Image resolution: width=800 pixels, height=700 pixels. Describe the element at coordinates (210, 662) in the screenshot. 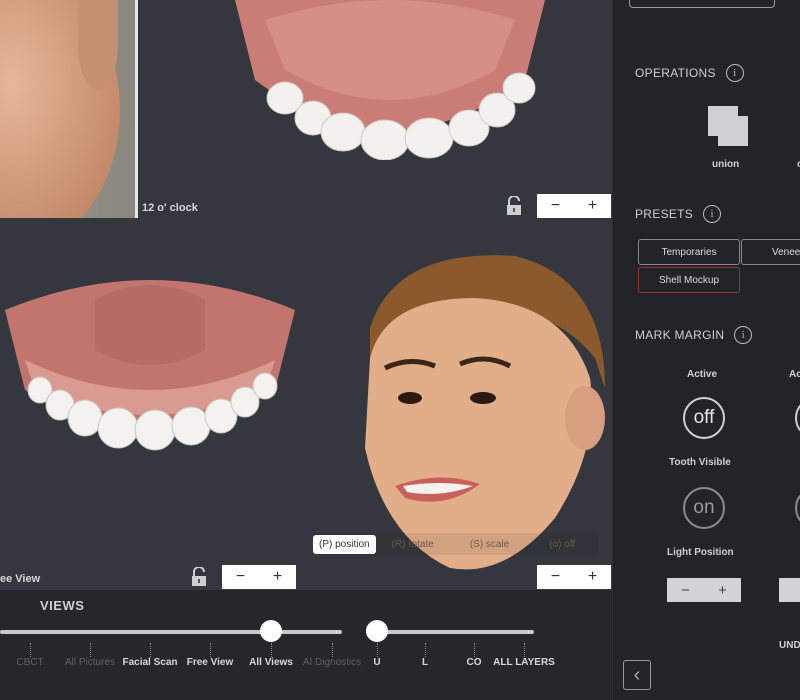

I see `view-option-free-view: Free View` at that location.